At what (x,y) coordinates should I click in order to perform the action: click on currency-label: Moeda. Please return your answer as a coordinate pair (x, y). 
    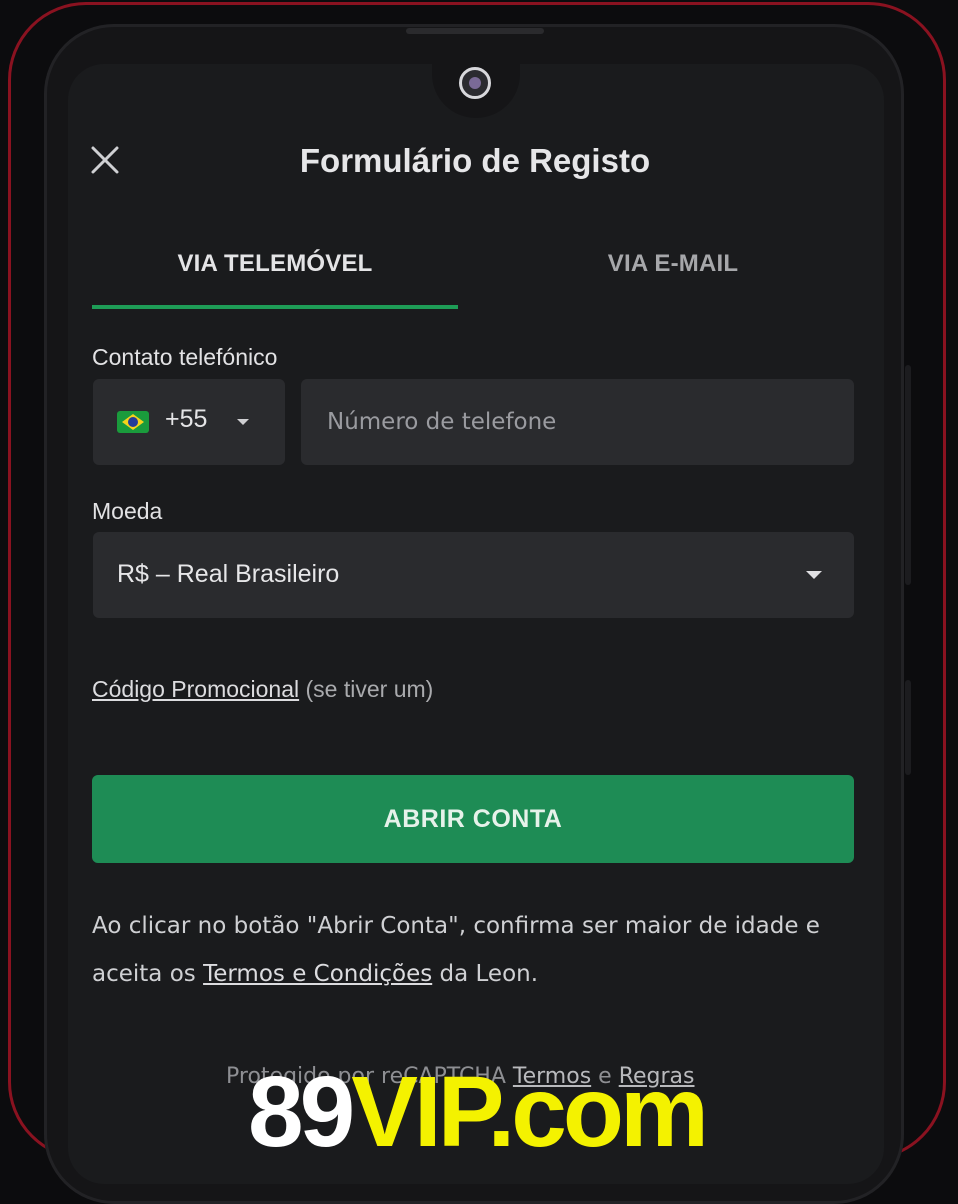
    Looking at the image, I should click on (127, 511).